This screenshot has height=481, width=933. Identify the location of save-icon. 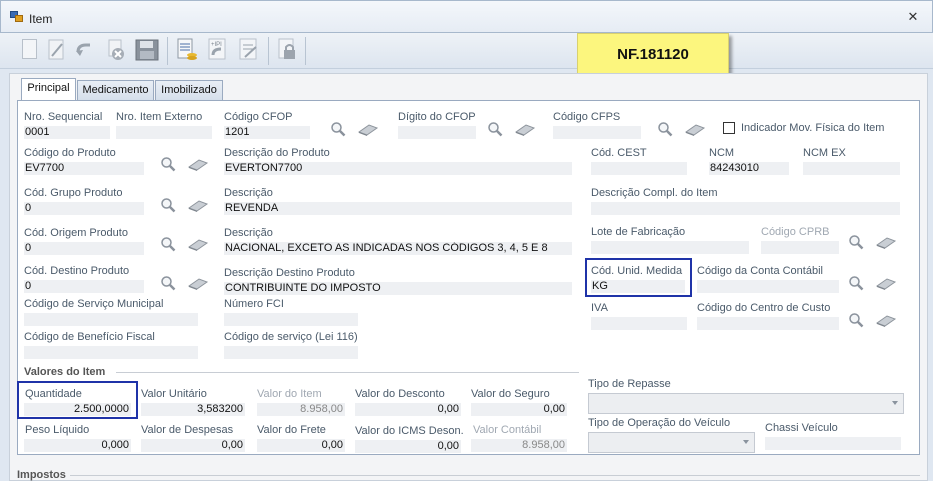
(146, 50).